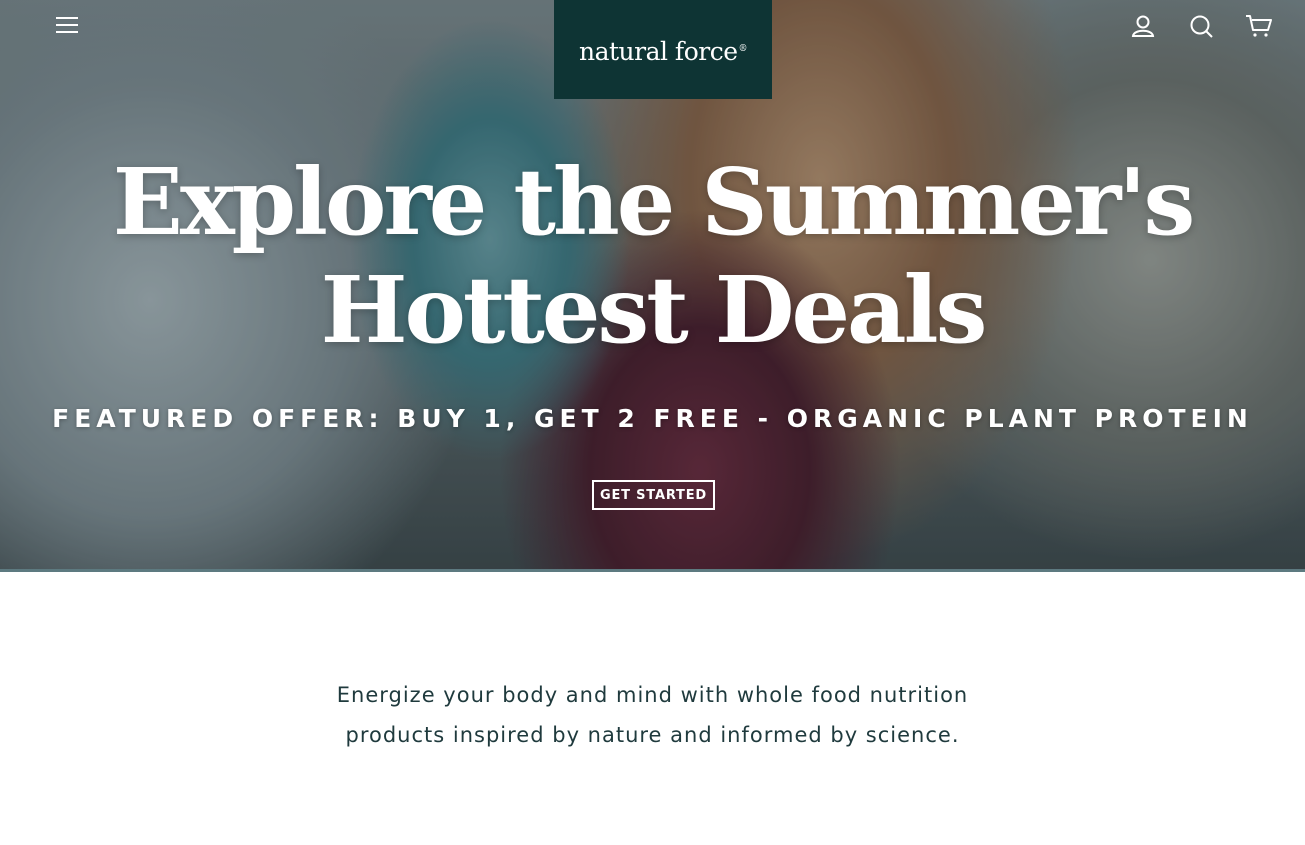 Image resolution: width=1305 pixels, height=845 pixels. Describe the element at coordinates (1201, 26) in the screenshot. I see `search-icon` at that location.